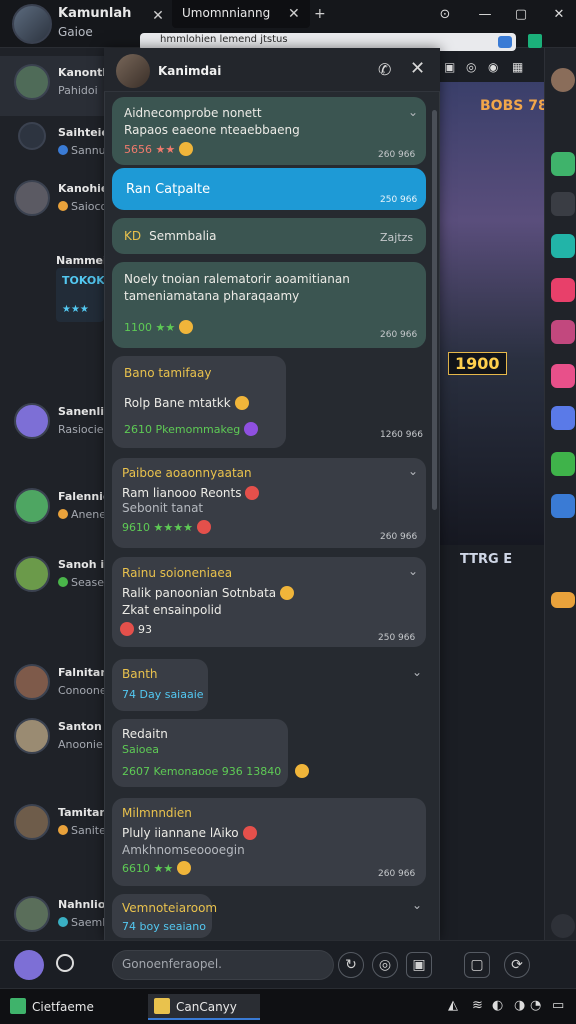 This screenshot has width=576, height=1024. I want to click on new-tab-icon: +, so click(320, 14).